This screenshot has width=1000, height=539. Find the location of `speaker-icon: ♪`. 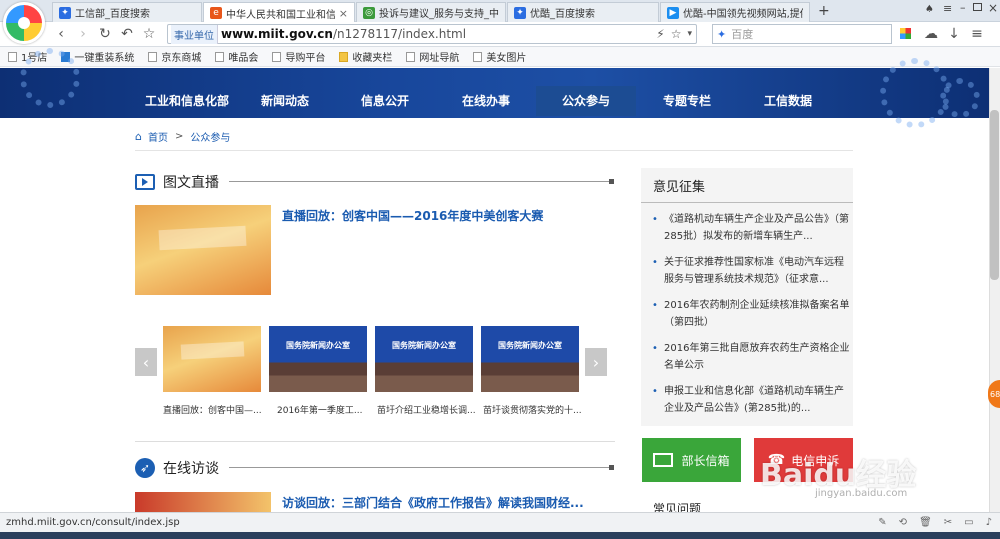

speaker-icon: ♪ is located at coordinates (989, 522).